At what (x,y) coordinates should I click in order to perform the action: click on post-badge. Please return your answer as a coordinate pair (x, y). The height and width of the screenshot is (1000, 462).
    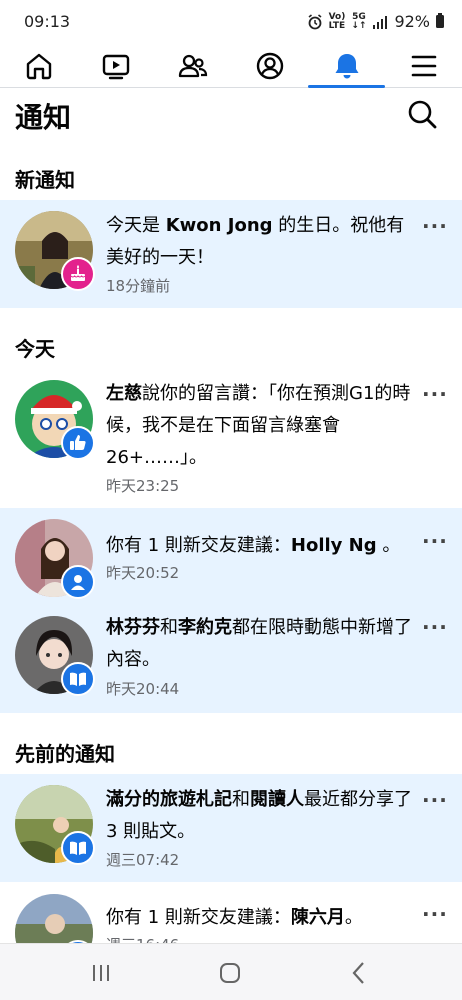
    Looking at the image, I should click on (78, 848).